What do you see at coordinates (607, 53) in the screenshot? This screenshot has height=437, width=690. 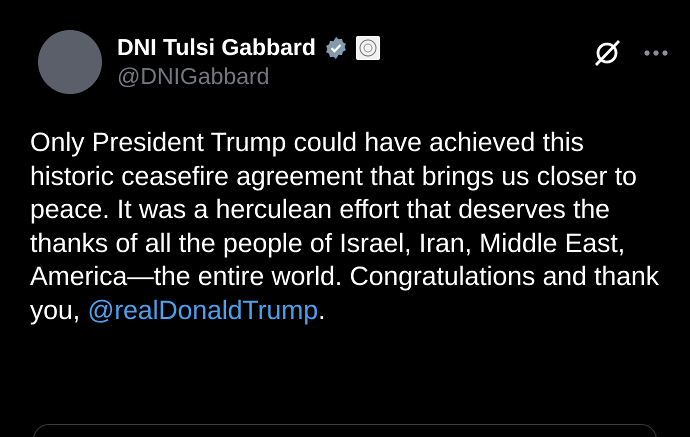 I see `slashed-circle-icon` at bounding box center [607, 53].